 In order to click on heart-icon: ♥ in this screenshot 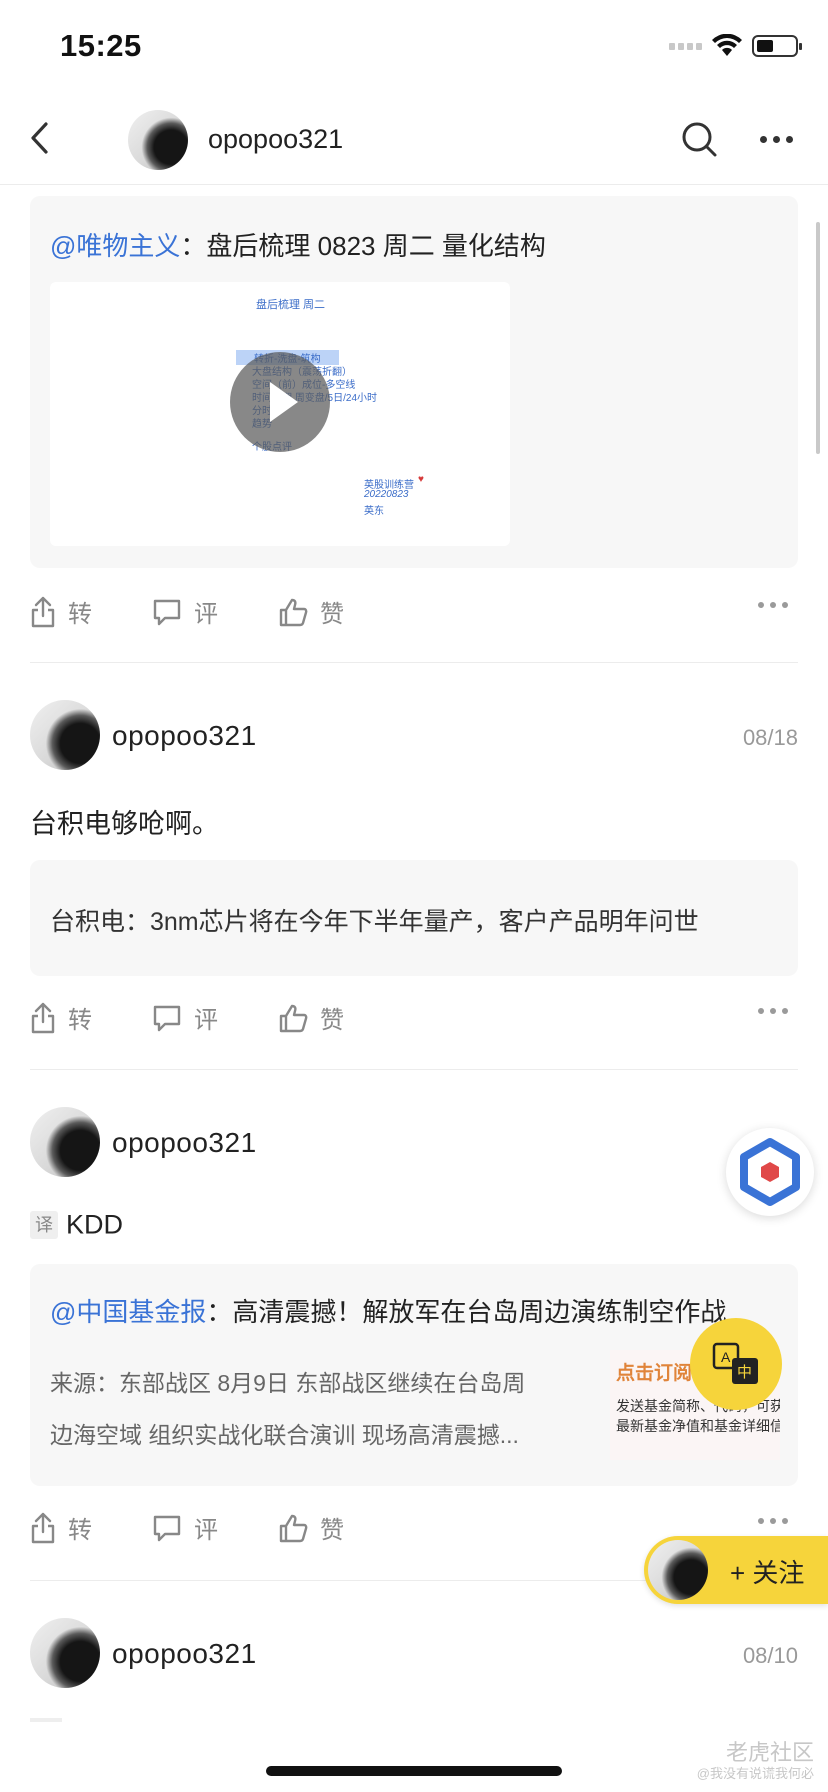, I will do `click(421, 479)`.